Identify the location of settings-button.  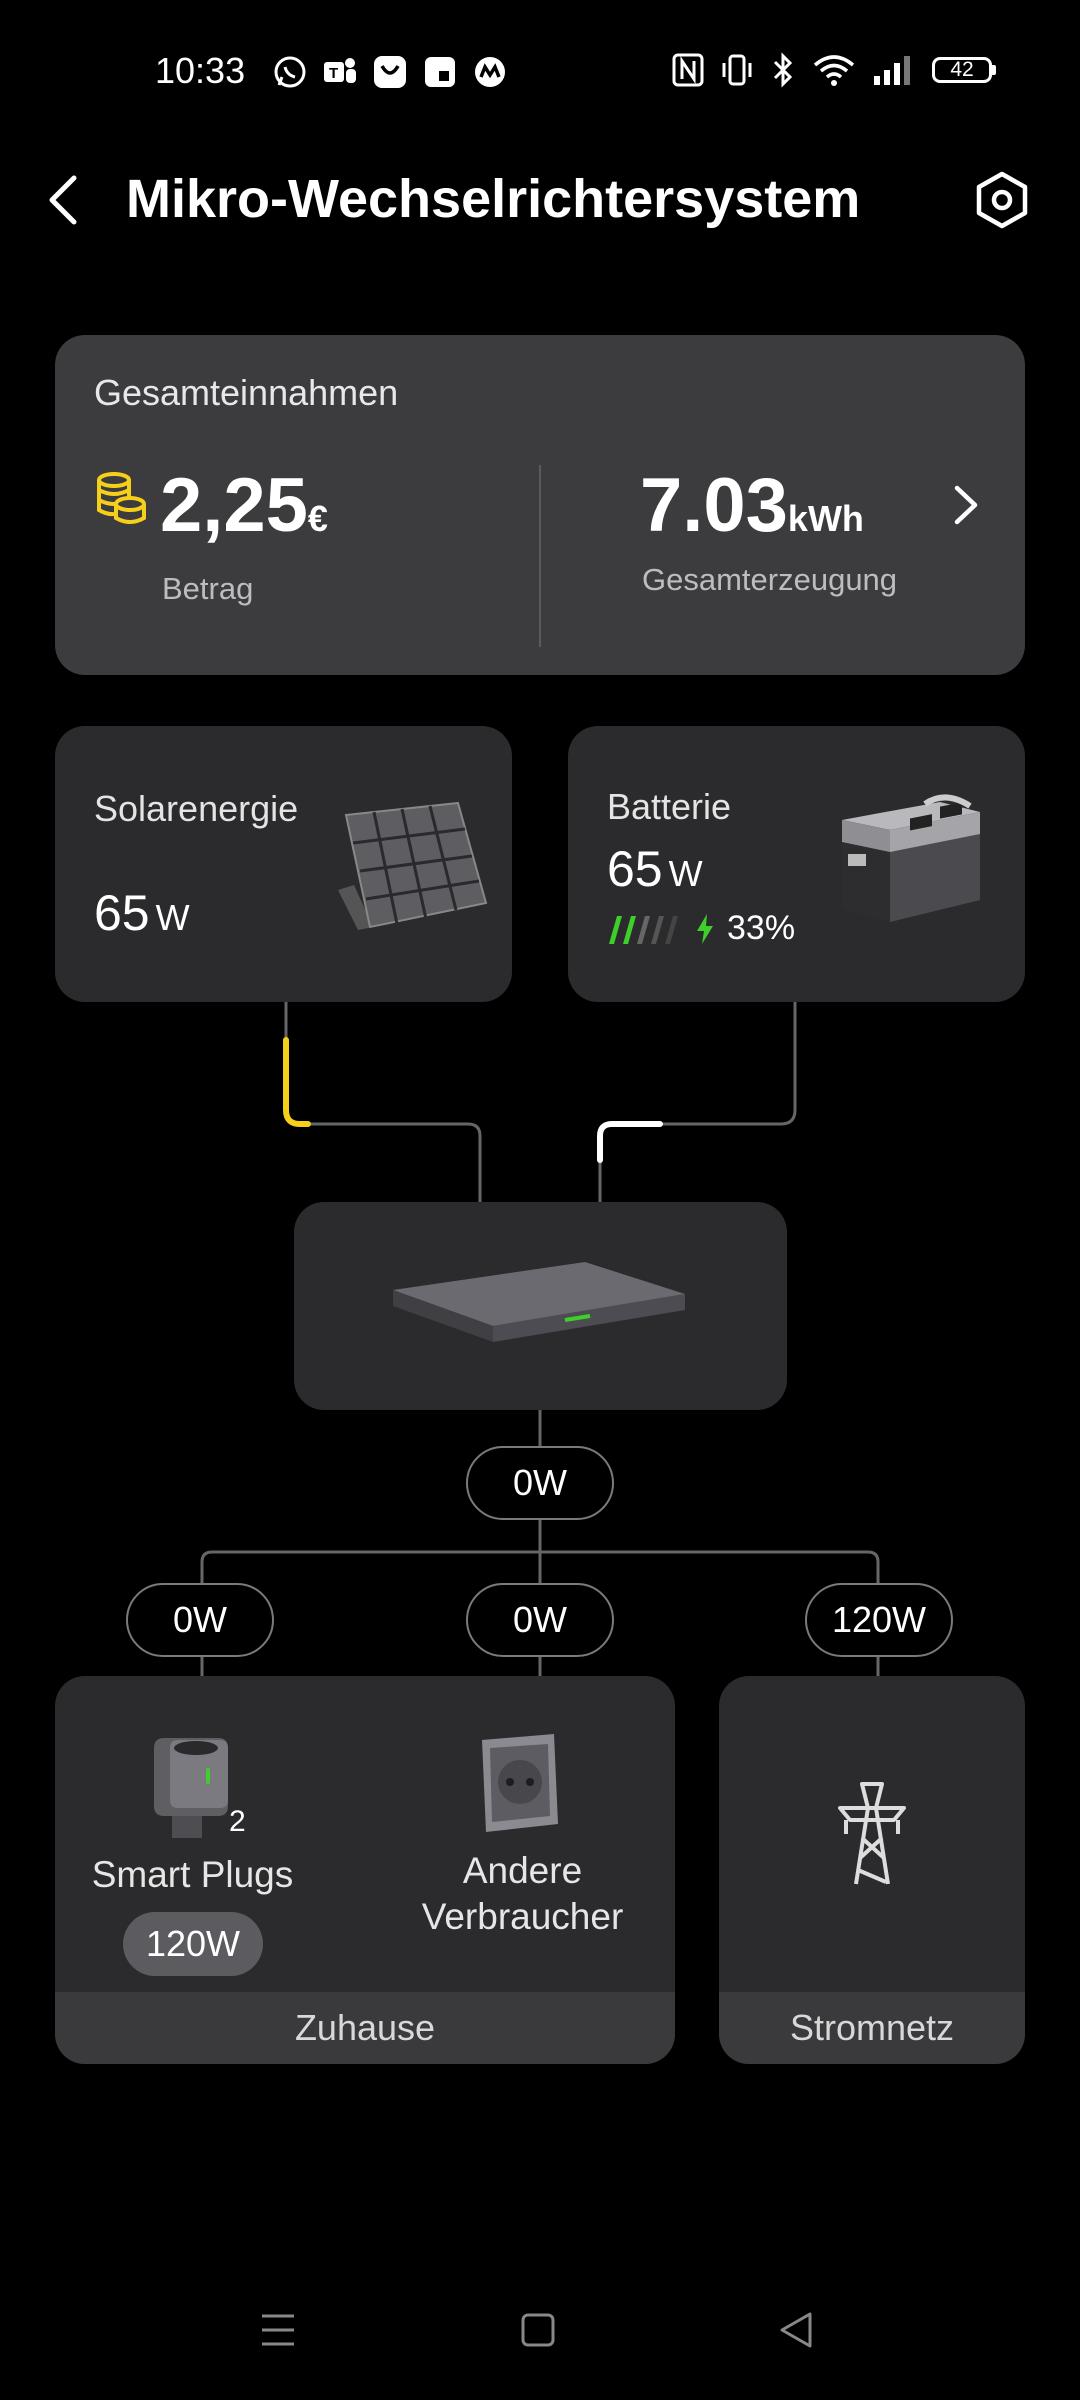
(1002, 200).